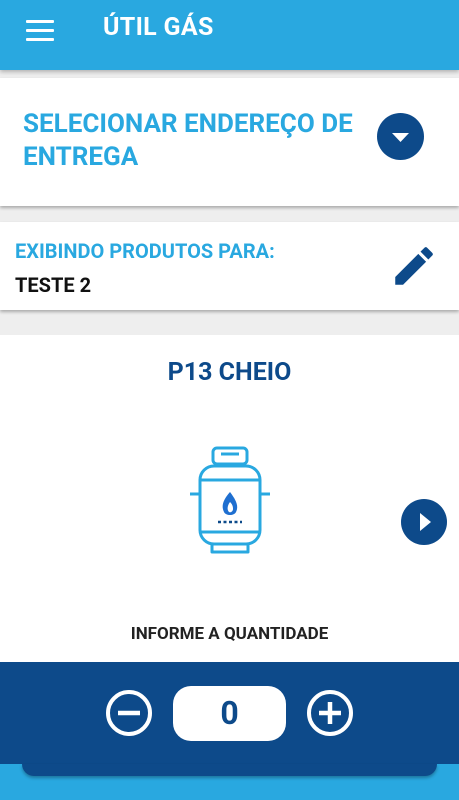 This screenshot has height=800, width=459. I want to click on decrease-quantity-button, so click(129, 713).